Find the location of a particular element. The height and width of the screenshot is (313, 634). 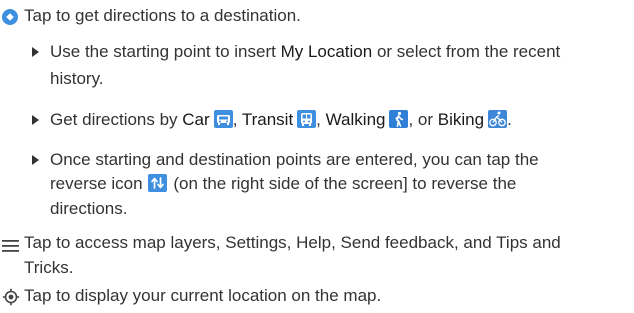

bullet-text: or select from the recent is located at coordinates (466, 51).